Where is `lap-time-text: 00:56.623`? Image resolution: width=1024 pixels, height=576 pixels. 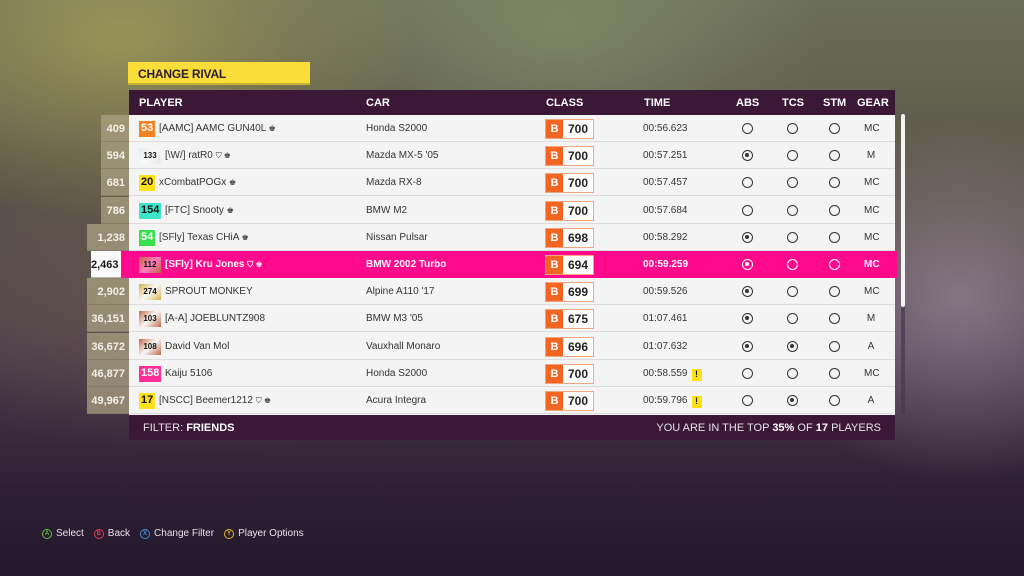 lap-time-text: 00:56.623 is located at coordinates (665, 128).